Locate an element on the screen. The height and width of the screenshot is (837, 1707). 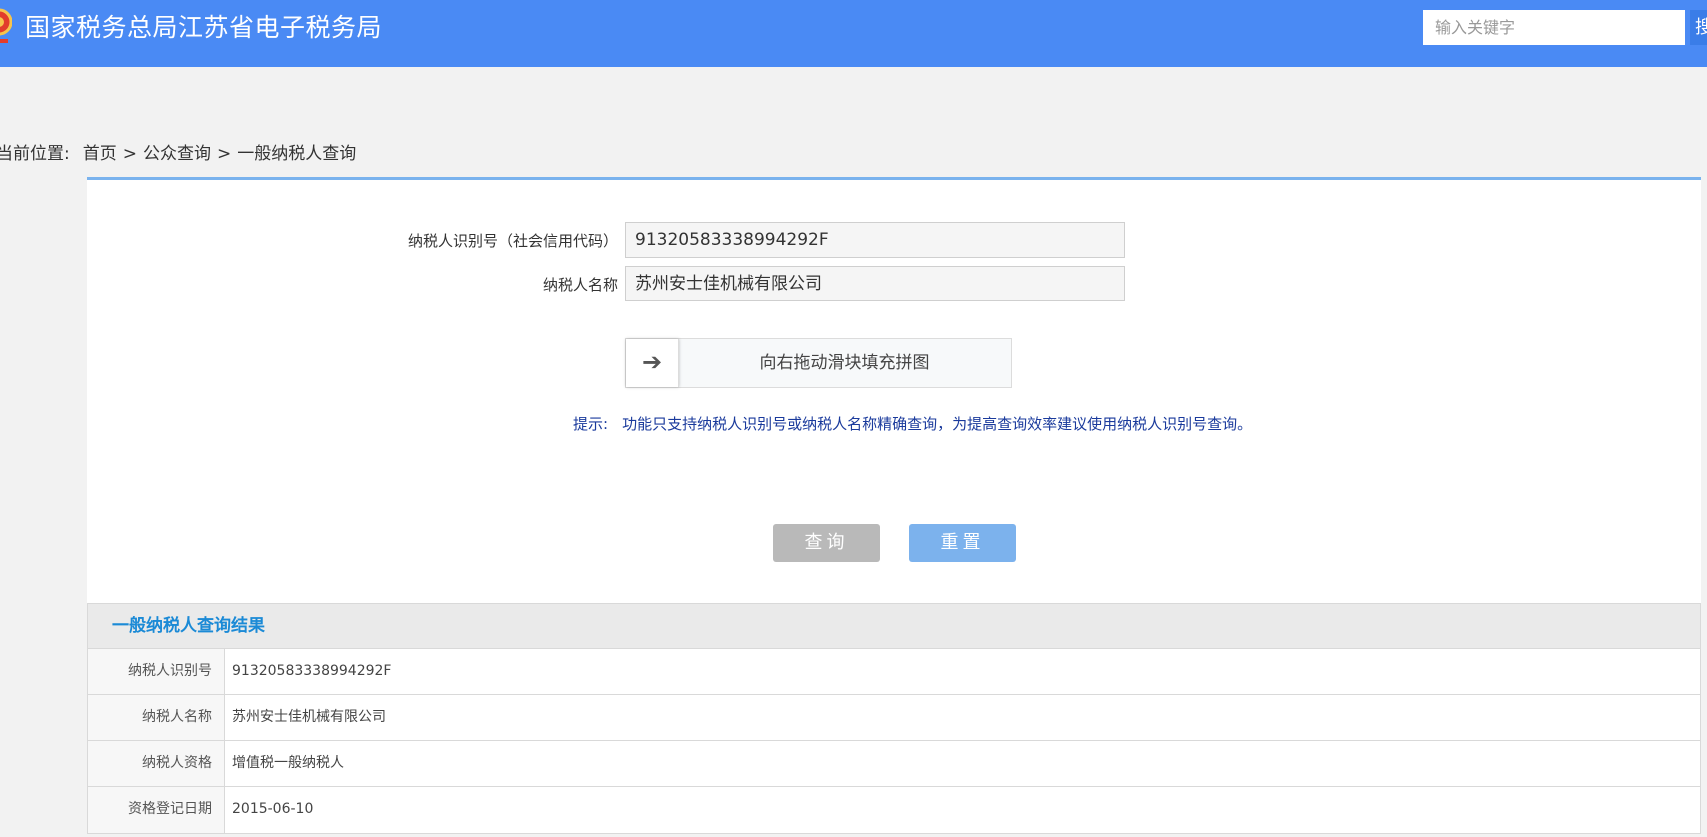
search-button: 搜 is located at coordinates (1698, 27).